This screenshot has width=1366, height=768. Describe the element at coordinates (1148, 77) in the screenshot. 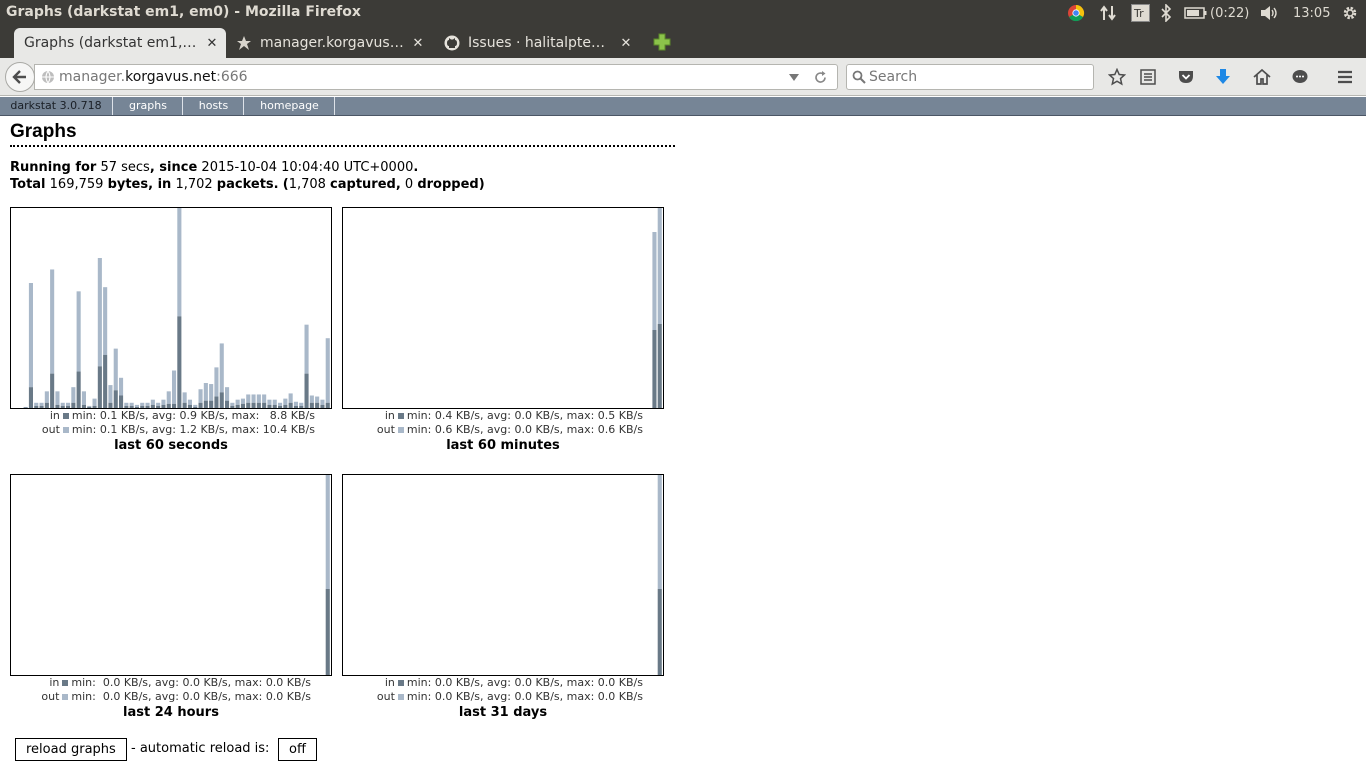

I see `reading-list-icon` at that location.